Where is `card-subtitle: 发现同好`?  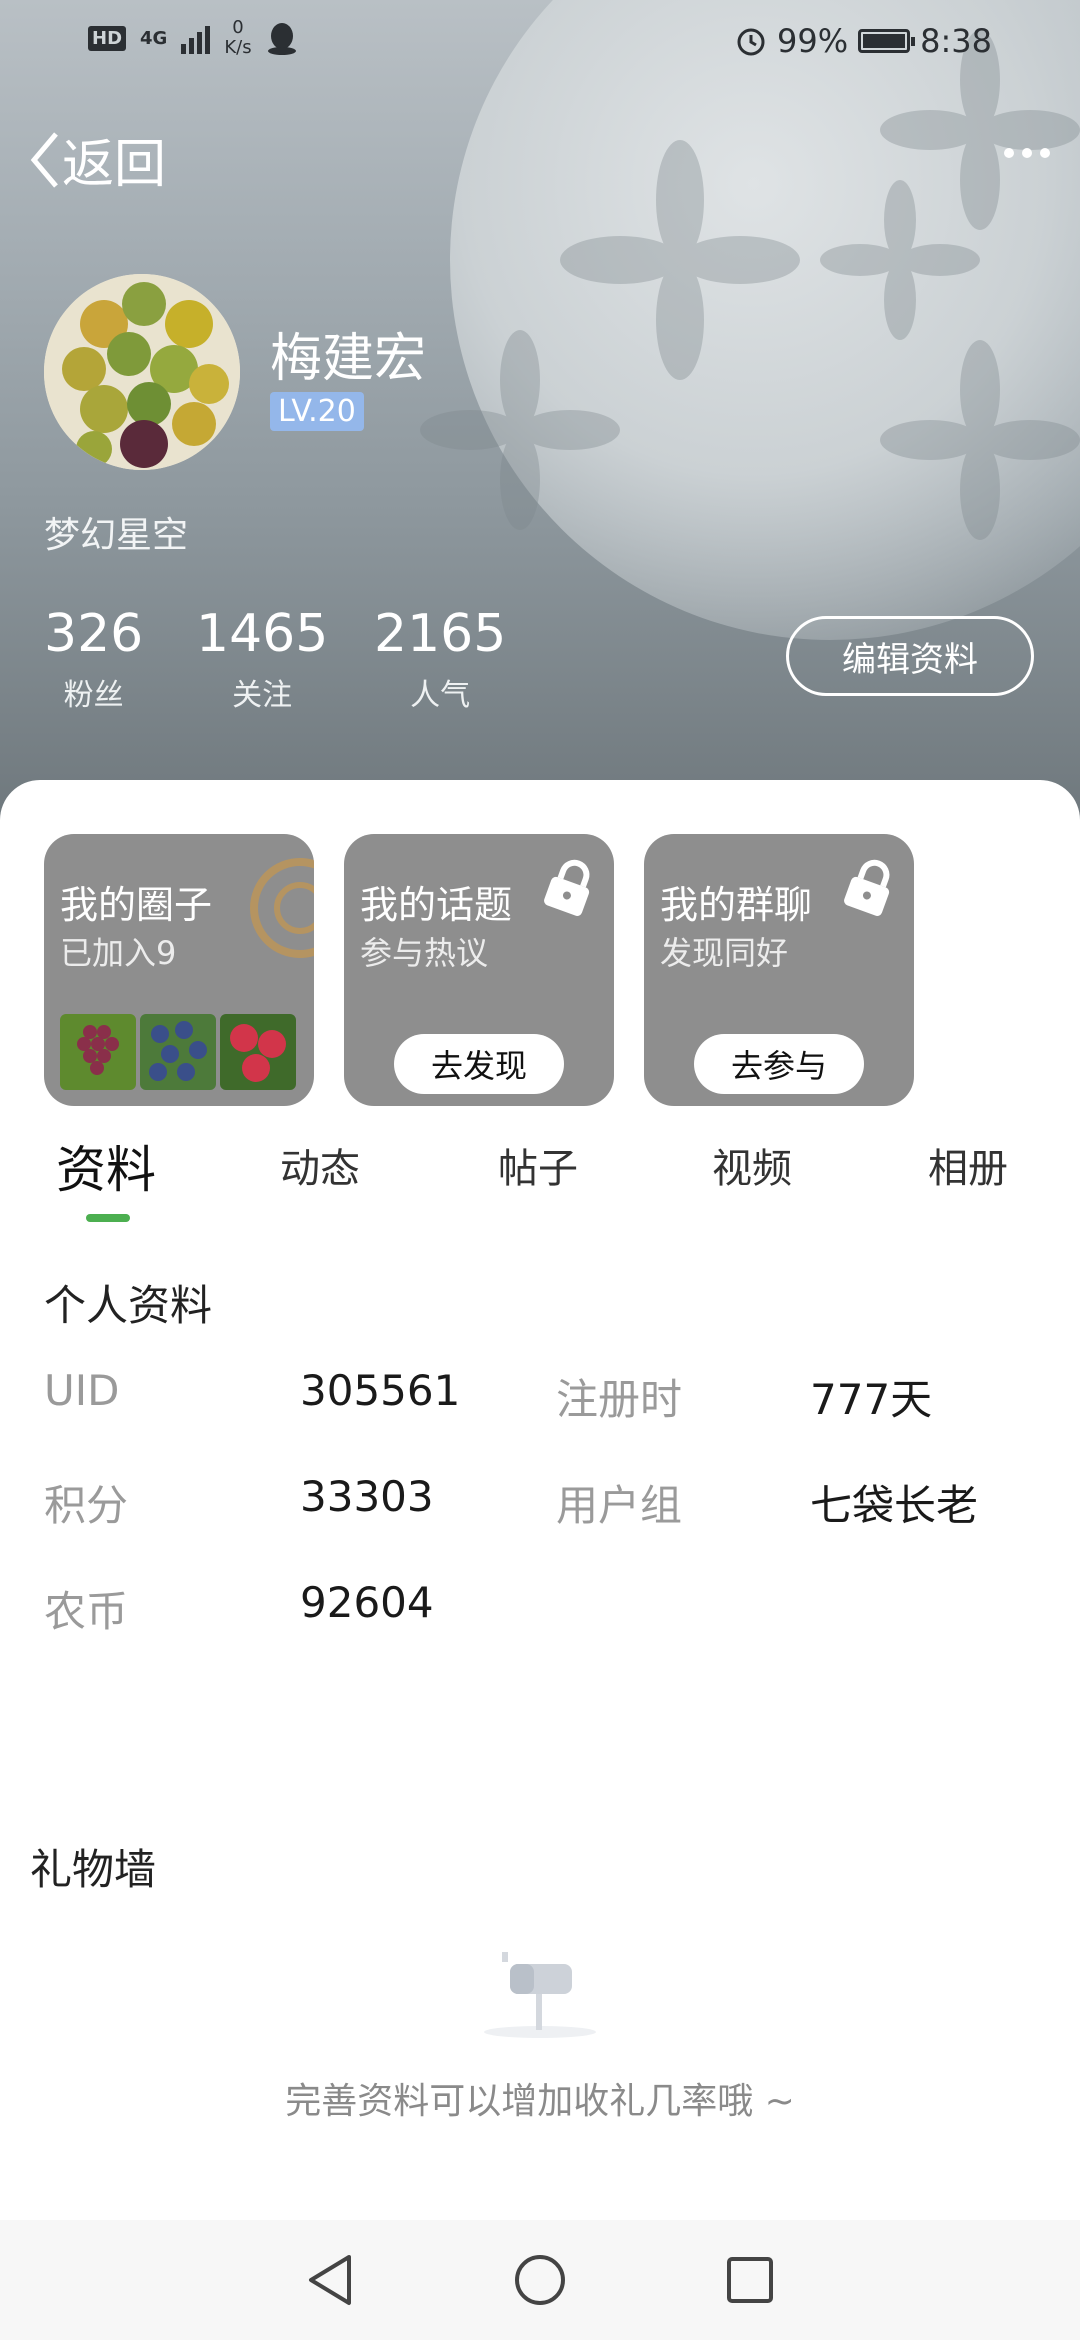 card-subtitle: 发现同好 is located at coordinates (724, 953).